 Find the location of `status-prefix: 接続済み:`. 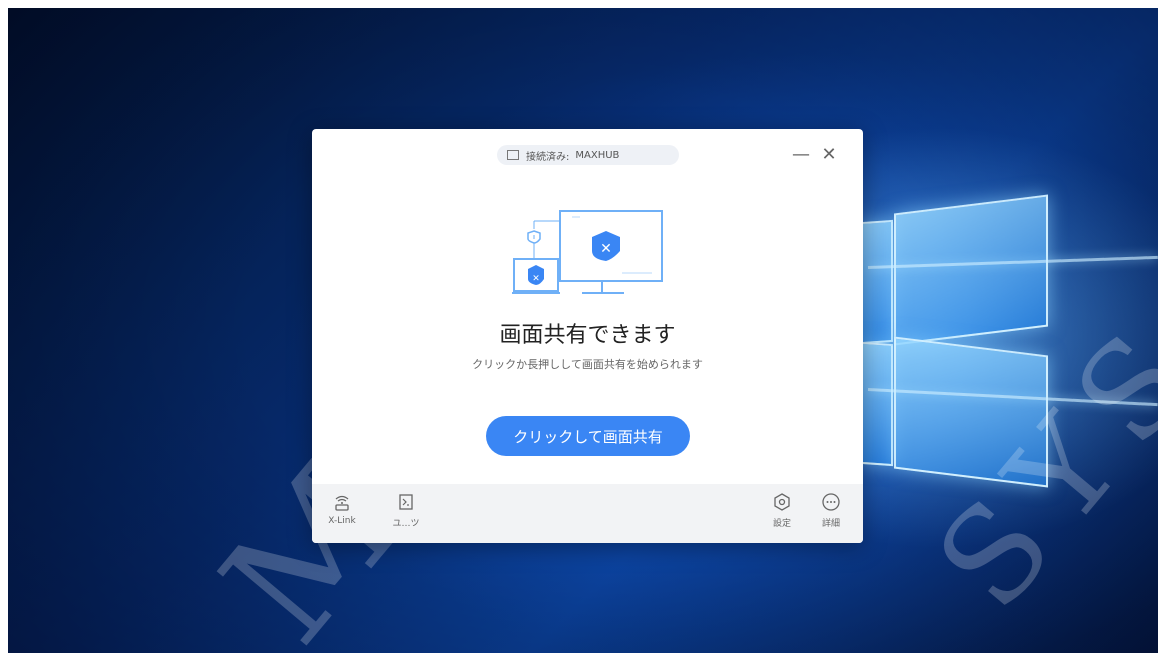

status-prefix: 接続済み: is located at coordinates (548, 157).